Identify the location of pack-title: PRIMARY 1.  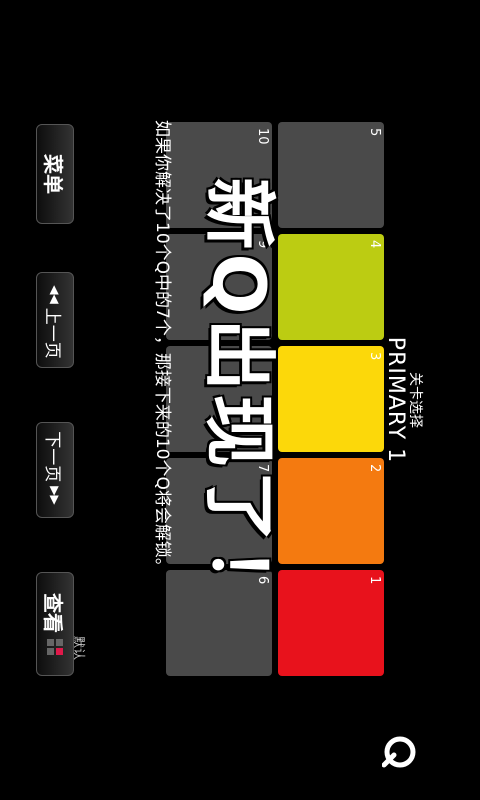
(395, 400).